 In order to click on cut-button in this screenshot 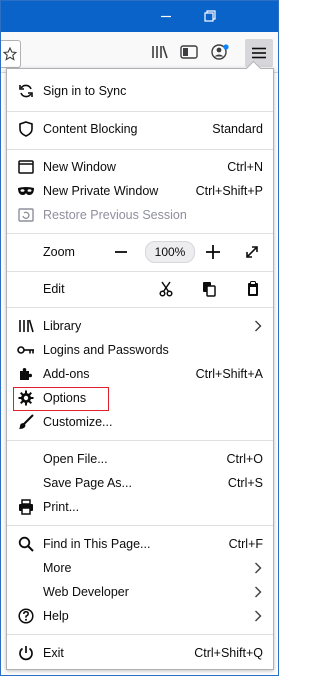, I will do `click(166, 289)`.